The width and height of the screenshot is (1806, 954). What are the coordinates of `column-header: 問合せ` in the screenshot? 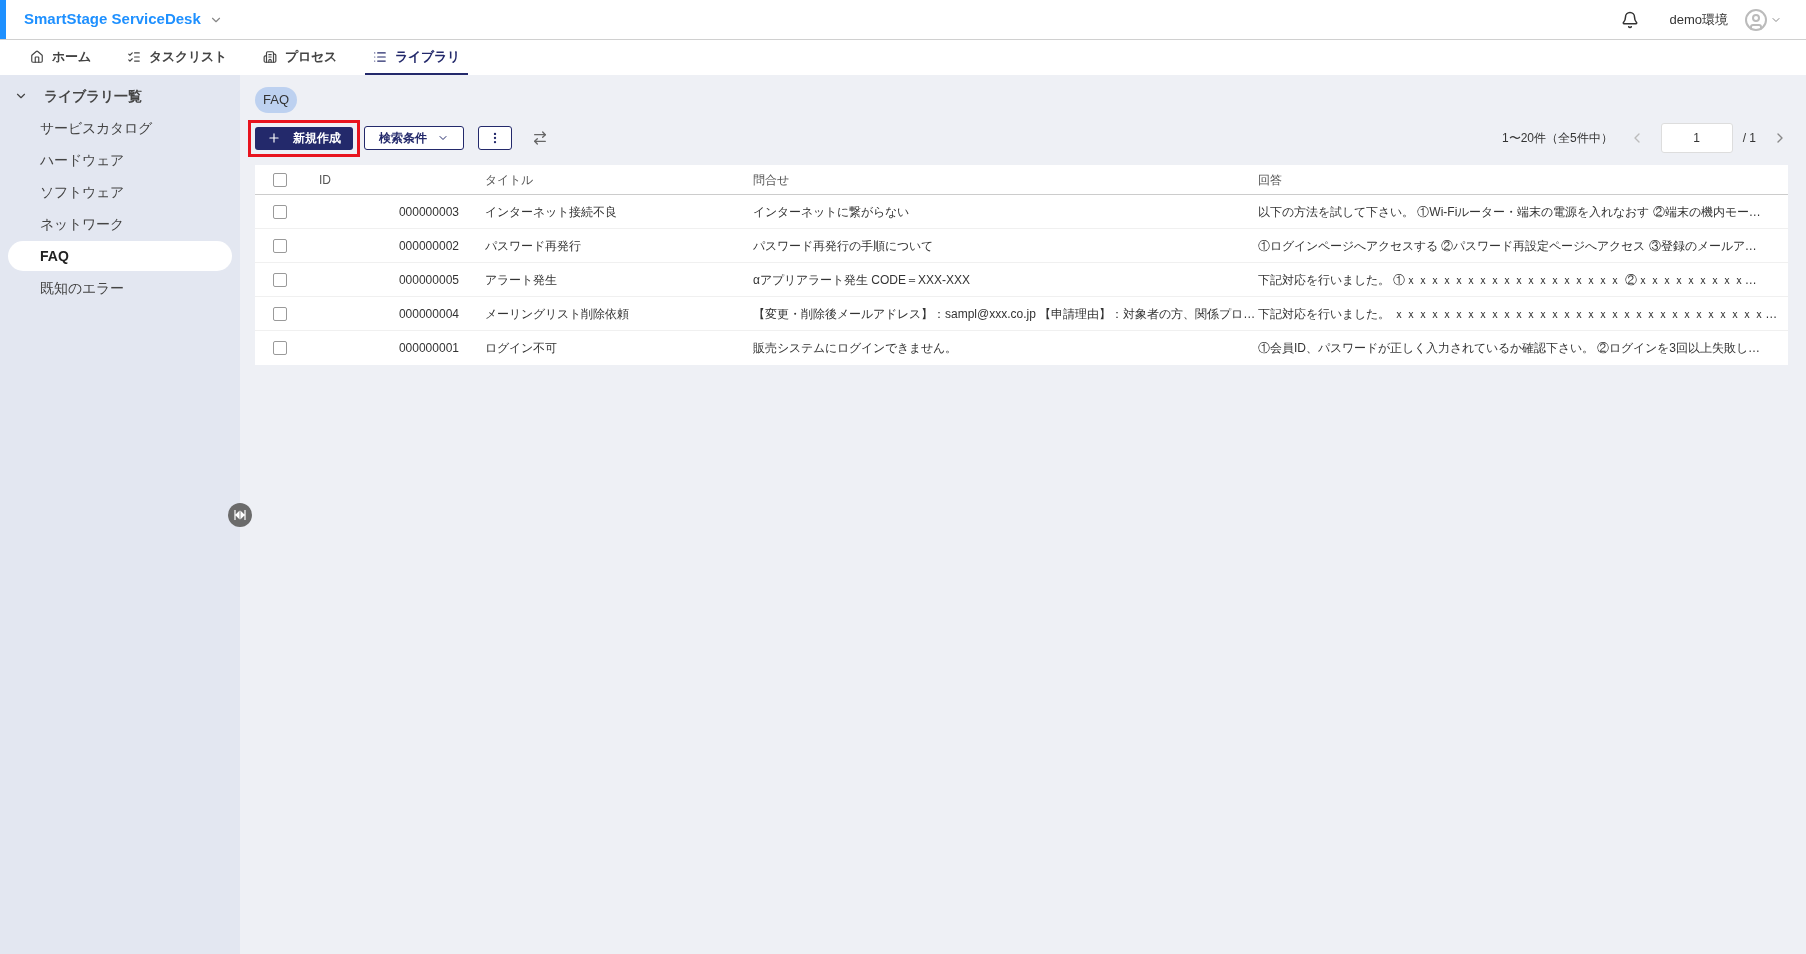 It's located at (771, 180).